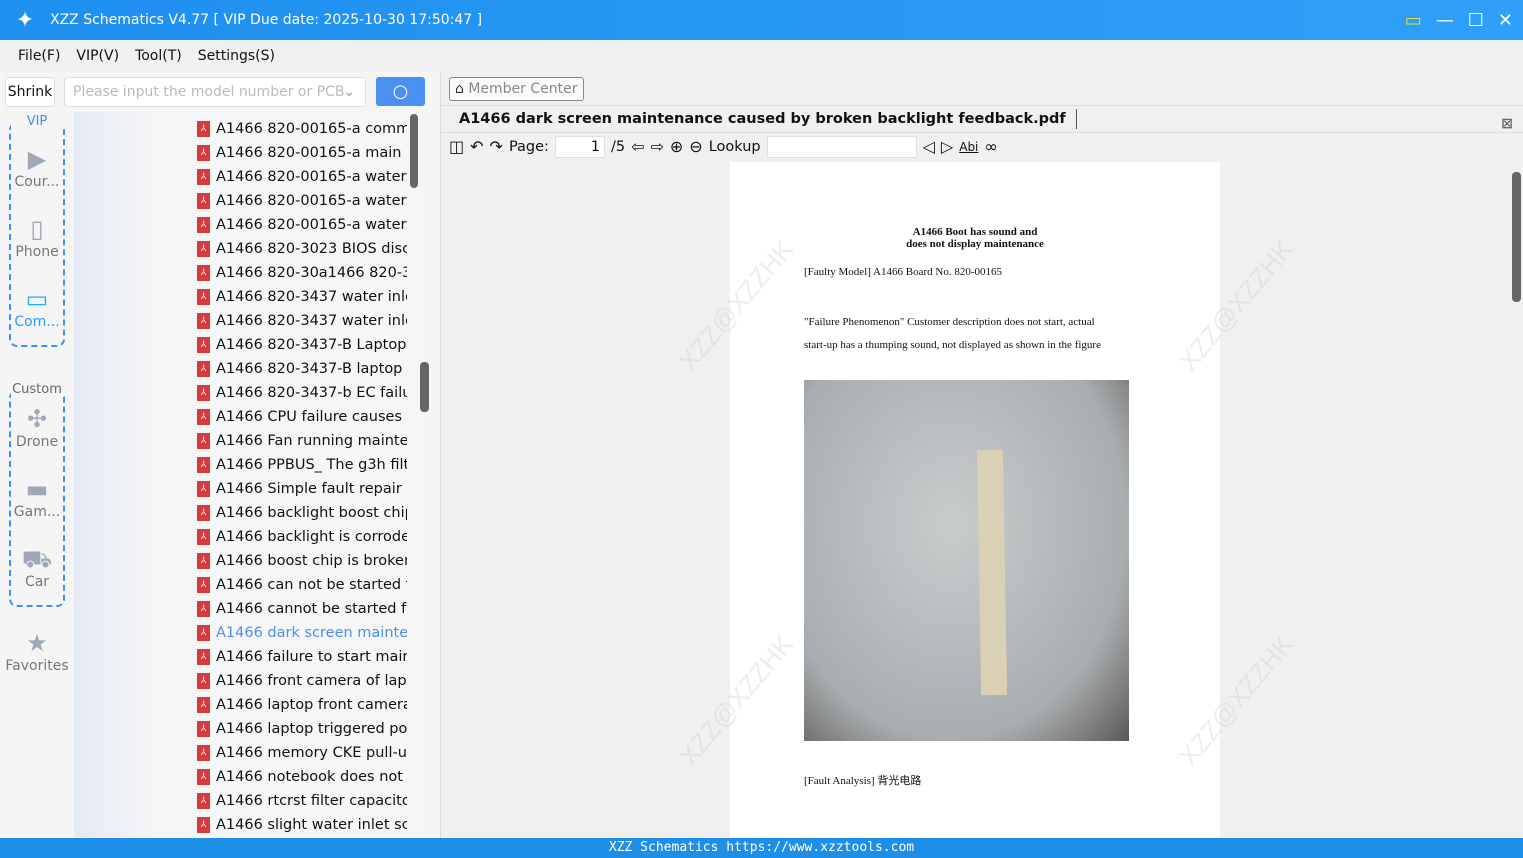 Image resolution: width=1523 pixels, height=858 pixels. What do you see at coordinates (302, 777) in the screenshot?
I see `file-list-item: ⅄ A1466 notebook does not tri` at bounding box center [302, 777].